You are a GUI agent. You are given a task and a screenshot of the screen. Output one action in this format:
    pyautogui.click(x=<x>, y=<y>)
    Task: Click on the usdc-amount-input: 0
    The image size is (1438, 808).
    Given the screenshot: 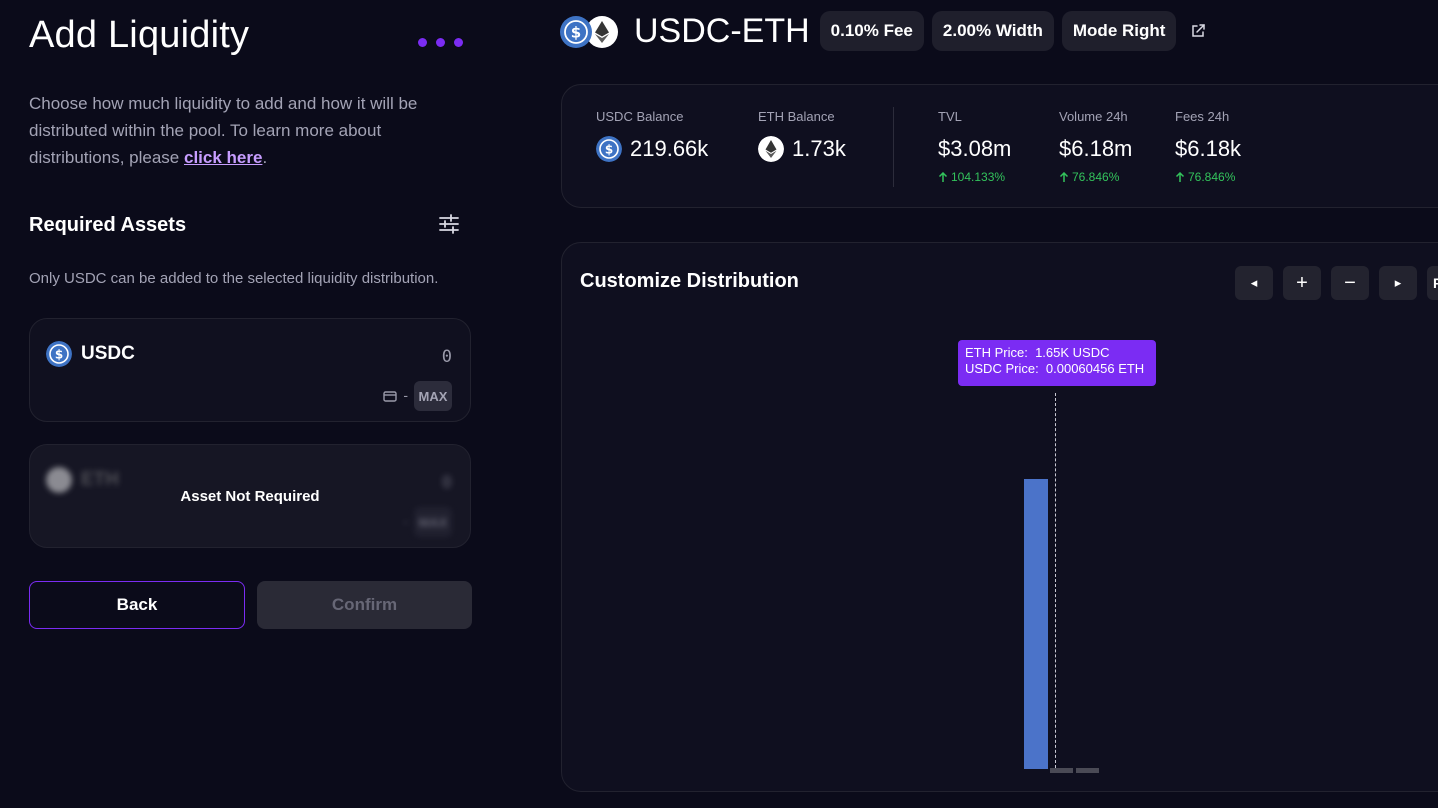 What is the action you would take?
    pyautogui.click(x=447, y=357)
    